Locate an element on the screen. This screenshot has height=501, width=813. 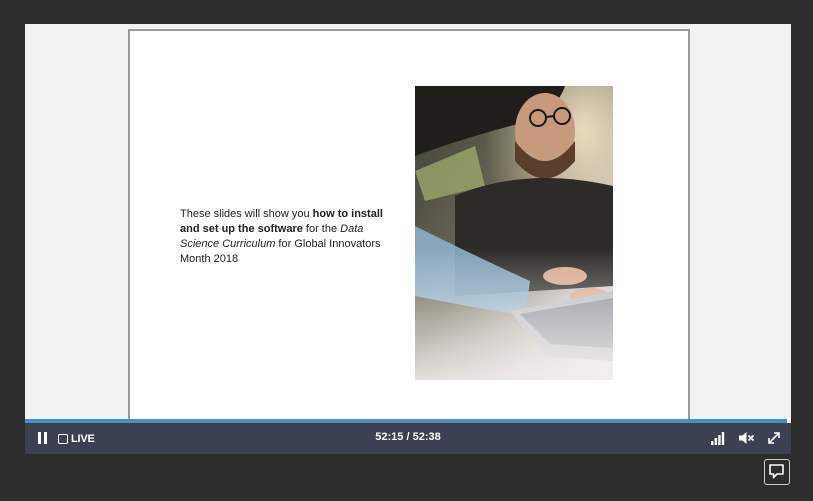
chat-icon is located at coordinates (776, 471).